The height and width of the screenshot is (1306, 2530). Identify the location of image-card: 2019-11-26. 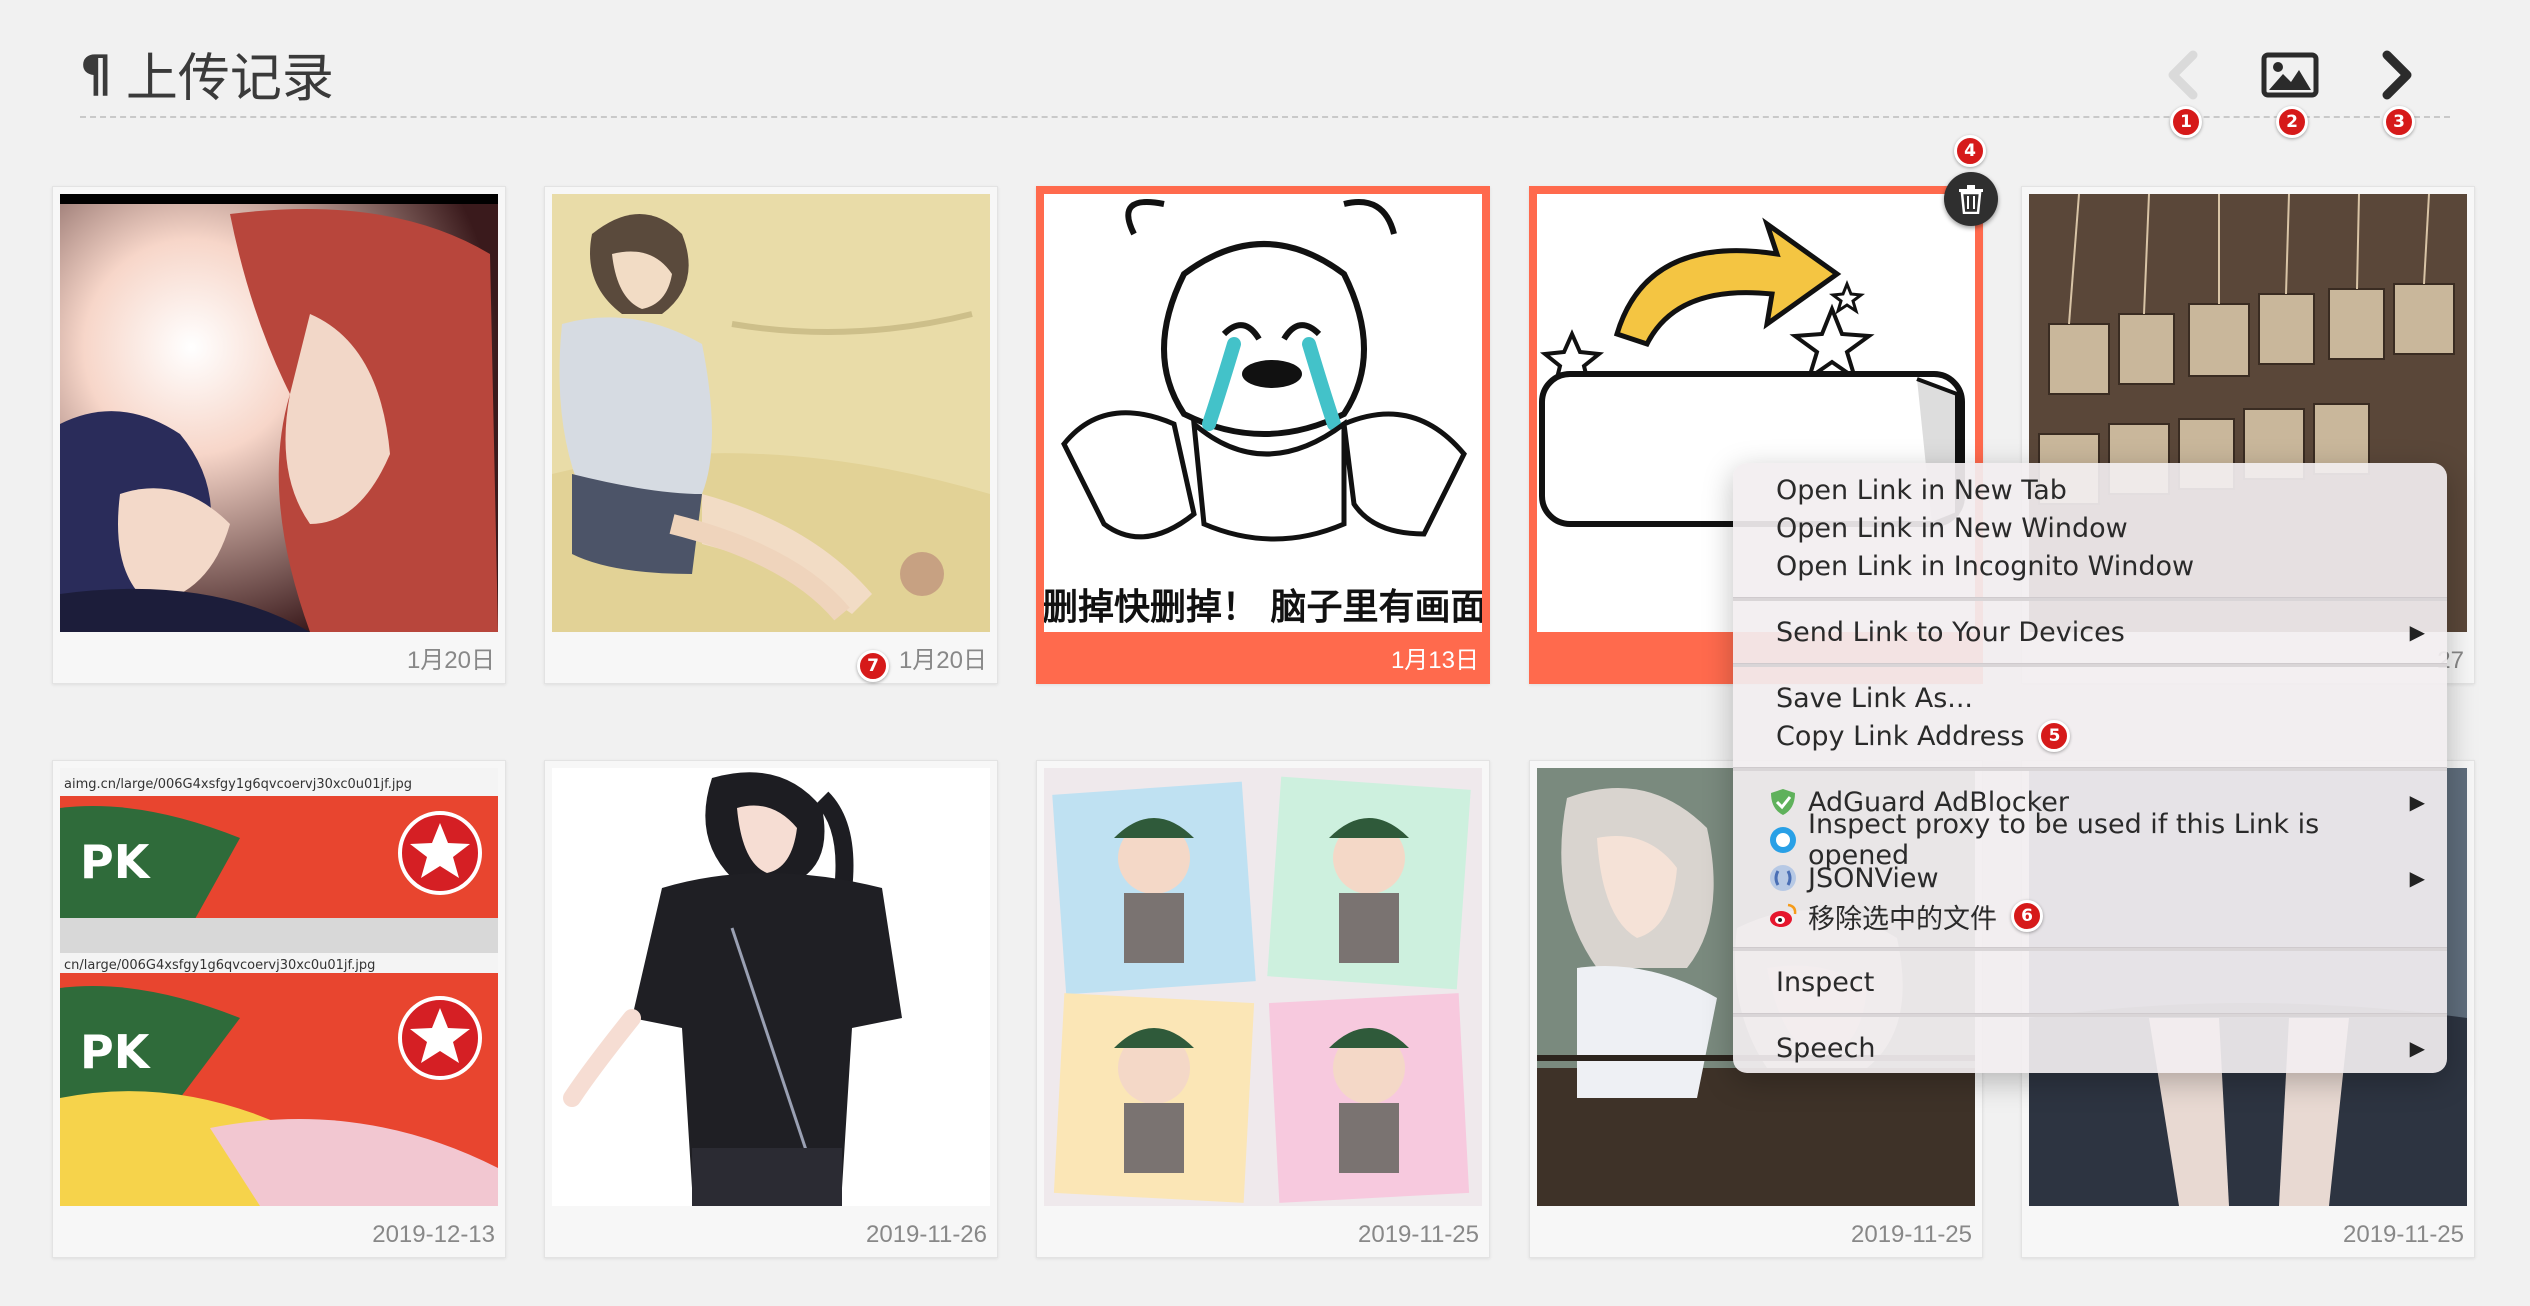
(771, 1009).